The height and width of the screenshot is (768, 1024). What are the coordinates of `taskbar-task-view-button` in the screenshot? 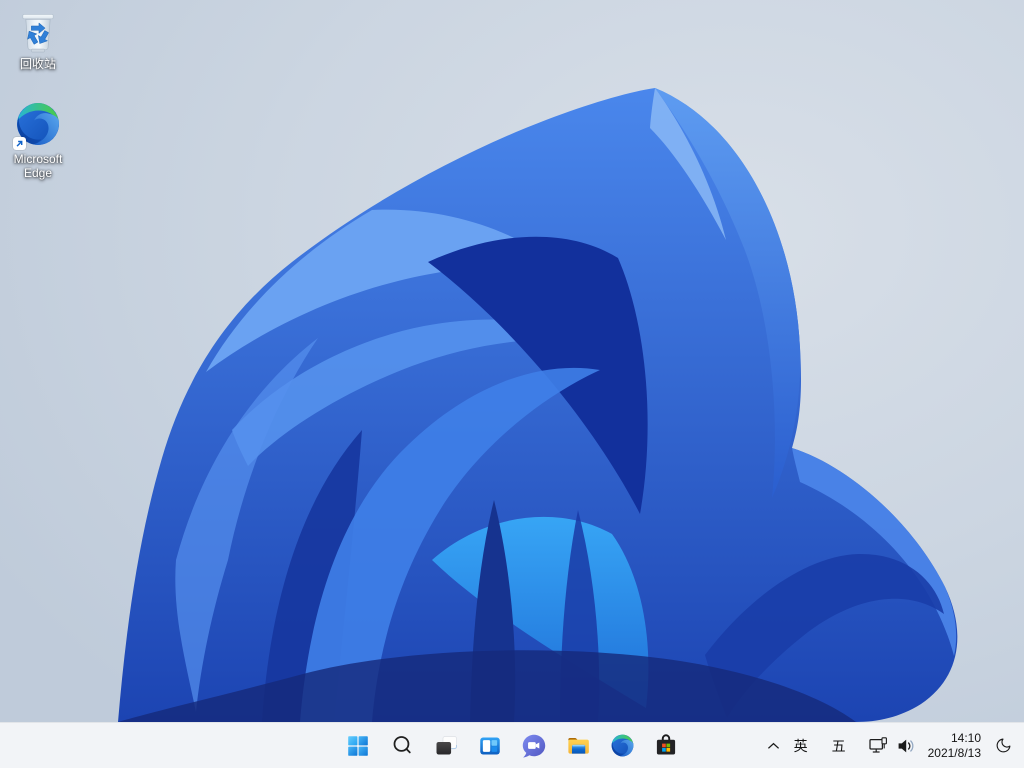 It's located at (446, 746).